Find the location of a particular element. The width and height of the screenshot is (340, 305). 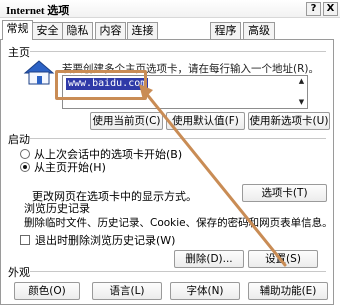

tab-general: 常规 is located at coordinates (17, 30).